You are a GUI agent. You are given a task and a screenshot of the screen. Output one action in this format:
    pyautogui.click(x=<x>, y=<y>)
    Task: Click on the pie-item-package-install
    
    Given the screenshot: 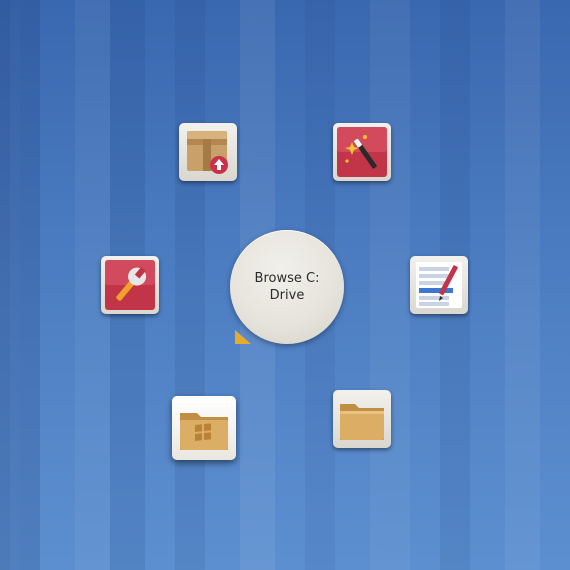 What is the action you would take?
    pyautogui.click(x=208, y=152)
    